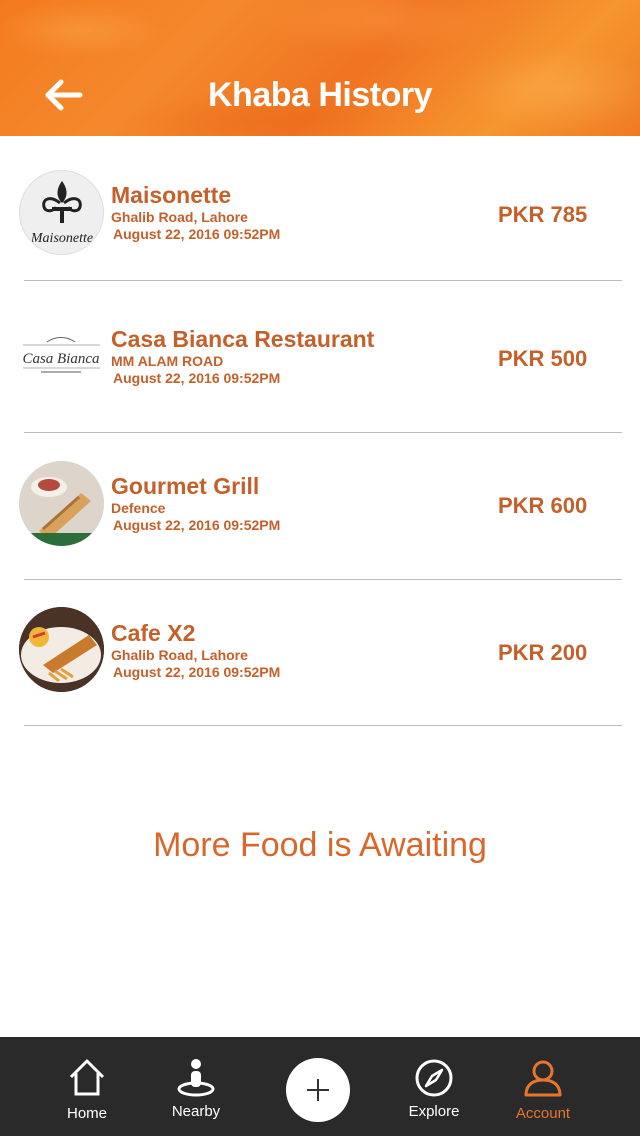  I want to click on tab-label: Home, so click(86, 1113).